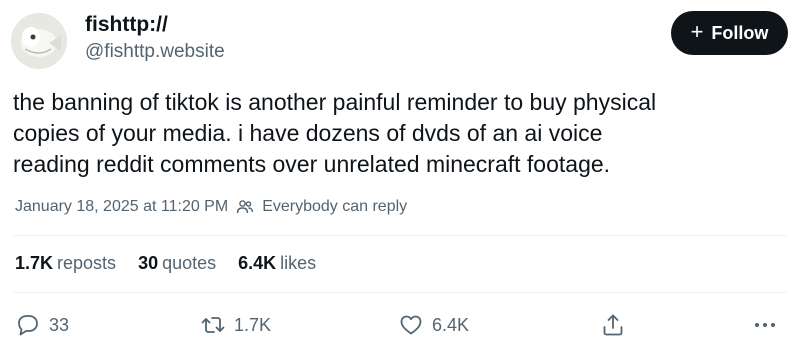 This screenshot has height=346, width=800. Describe the element at coordinates (451, 324) in the screenshot. I see `like-count: 6.4K` at that location.